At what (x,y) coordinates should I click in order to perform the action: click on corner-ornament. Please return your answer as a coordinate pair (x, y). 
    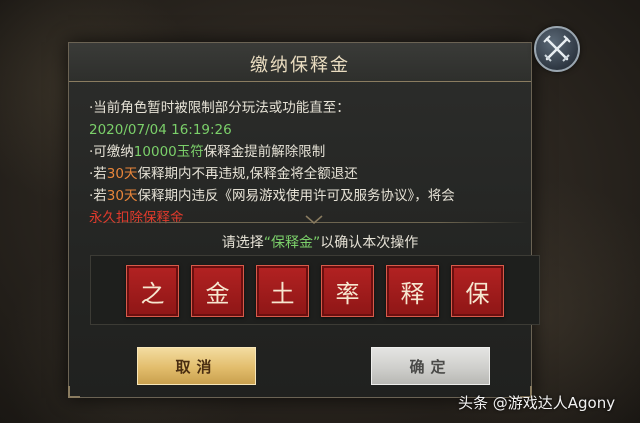
    Looking at the image, I should click on (74, 392).